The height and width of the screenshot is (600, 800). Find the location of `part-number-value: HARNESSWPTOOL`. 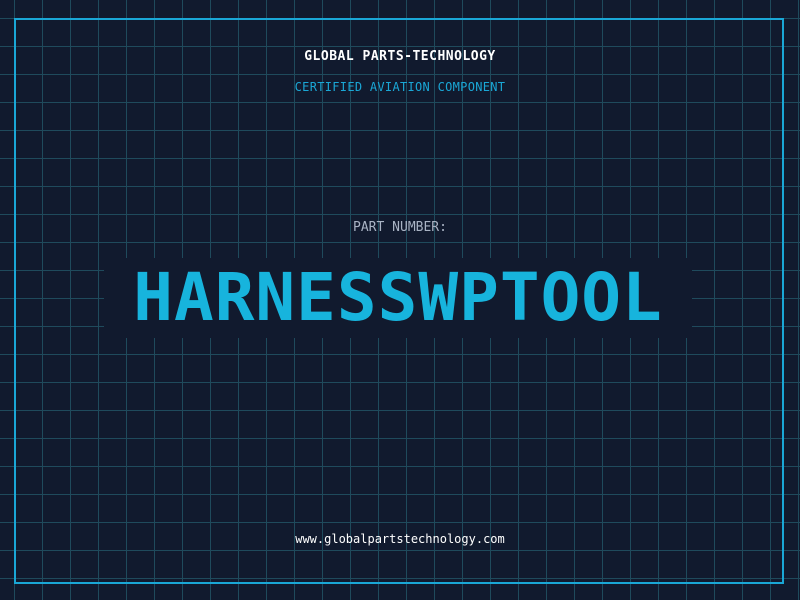

part-number-value: HARNESSWPTOOL is located at coordinates (398, 297).